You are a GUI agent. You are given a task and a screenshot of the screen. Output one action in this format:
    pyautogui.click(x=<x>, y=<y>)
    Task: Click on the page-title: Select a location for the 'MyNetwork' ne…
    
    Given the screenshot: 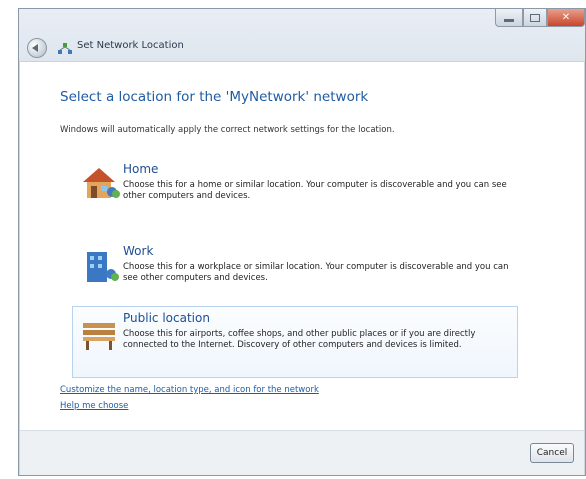 What is the action you would take?
    pyautogui.click(x=214, y=97)
    